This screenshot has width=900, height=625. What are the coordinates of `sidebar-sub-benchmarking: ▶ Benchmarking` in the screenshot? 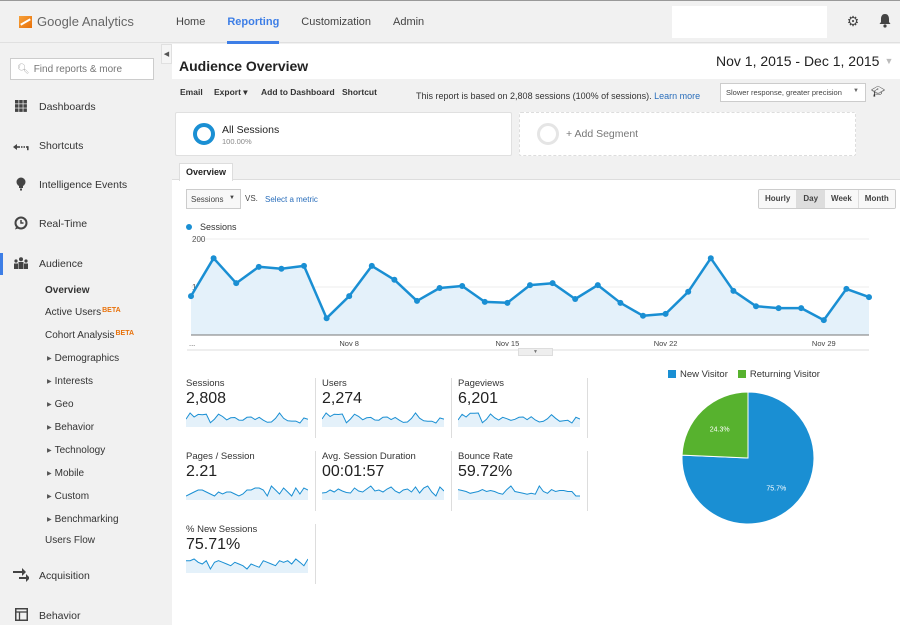 It's located at (83, 519).